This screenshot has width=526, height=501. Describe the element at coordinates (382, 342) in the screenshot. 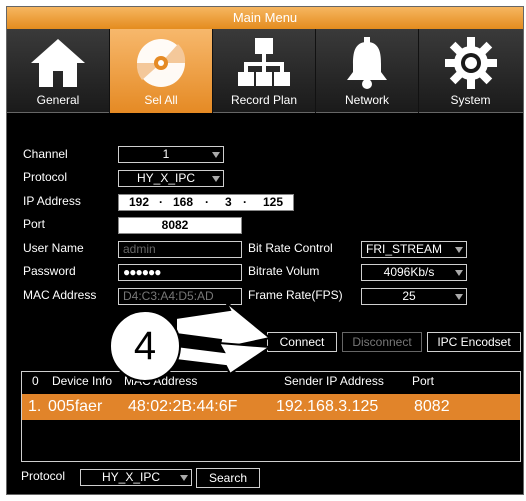

I see `disconnect-button: Disconnect` at that location.